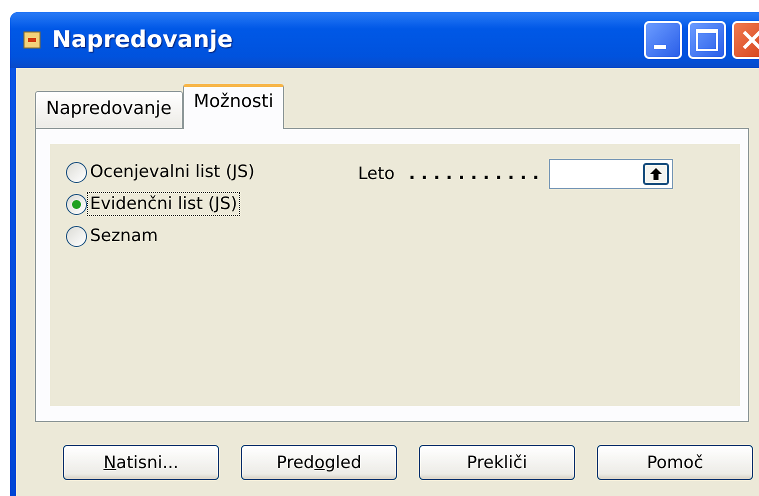 This screenshot has width=759, height=496. Describe the element at coordinates (172, 172) in the screenshot. I see `radio-label: Ocenjevalni list (JS)` at that location.